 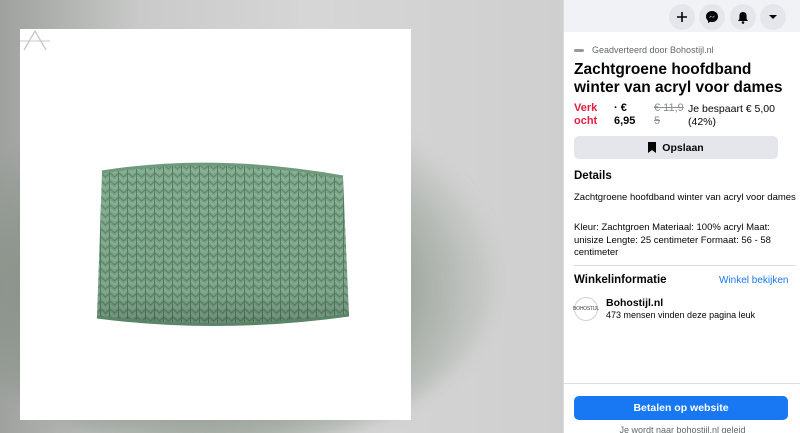 I want to click on shop-name: Bohostijl.nl, so click(x=634, y=303).